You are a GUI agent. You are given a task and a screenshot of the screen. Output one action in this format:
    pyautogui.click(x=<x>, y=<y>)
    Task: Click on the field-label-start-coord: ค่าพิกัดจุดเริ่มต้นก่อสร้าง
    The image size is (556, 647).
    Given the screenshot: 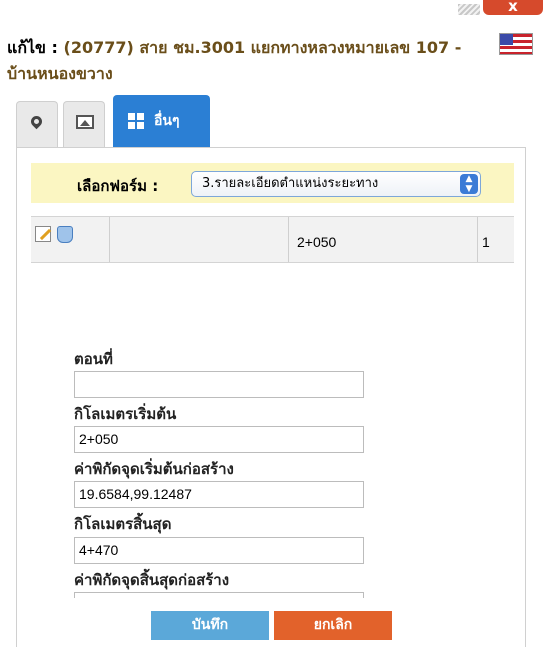 What is the action you would take?
    pyautogui.click(x=154, y=469)
    